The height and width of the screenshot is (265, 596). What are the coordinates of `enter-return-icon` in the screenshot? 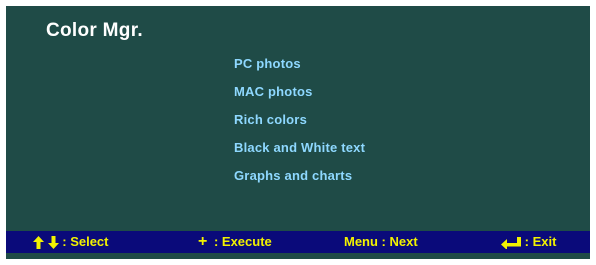 It's located at (511, 242).